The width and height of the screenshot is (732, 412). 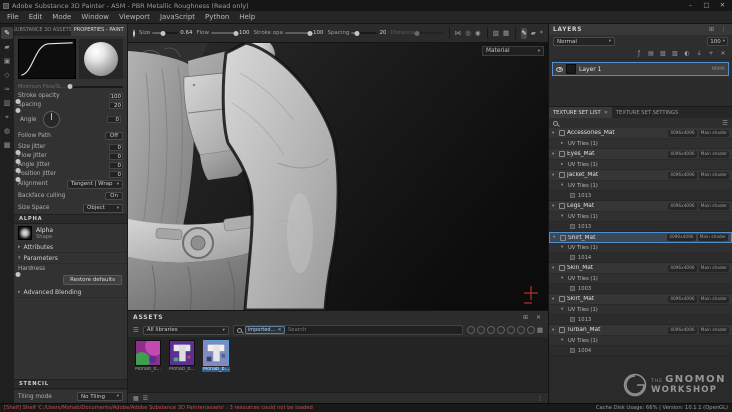 I want to click on add-effect-icon: ƒ, so click(x=639, y=54).